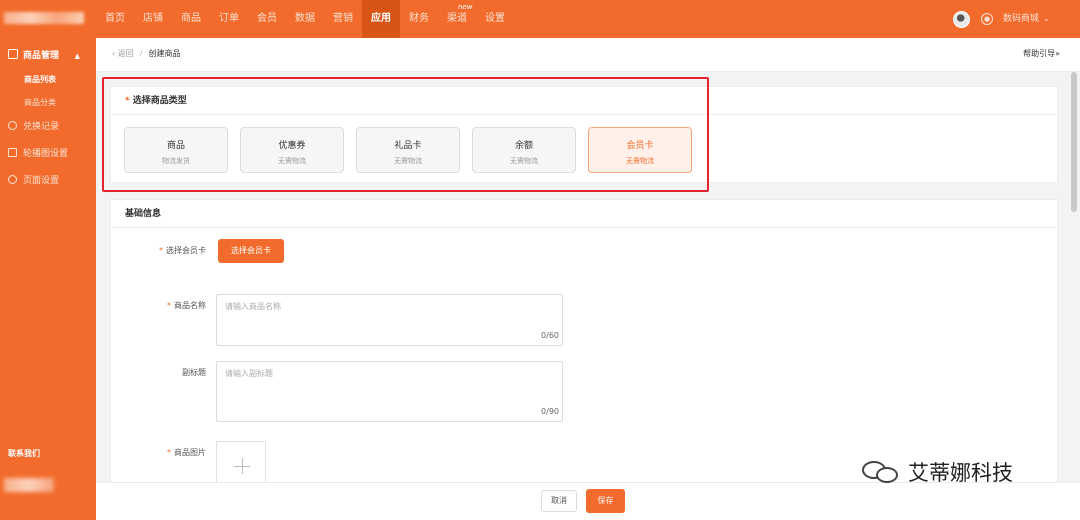 The width and height of the screenshot is (1080, 520). Describe the element at coordinates (175, 146) in the screenshot. I see `type-option-name: 商品` at that location.